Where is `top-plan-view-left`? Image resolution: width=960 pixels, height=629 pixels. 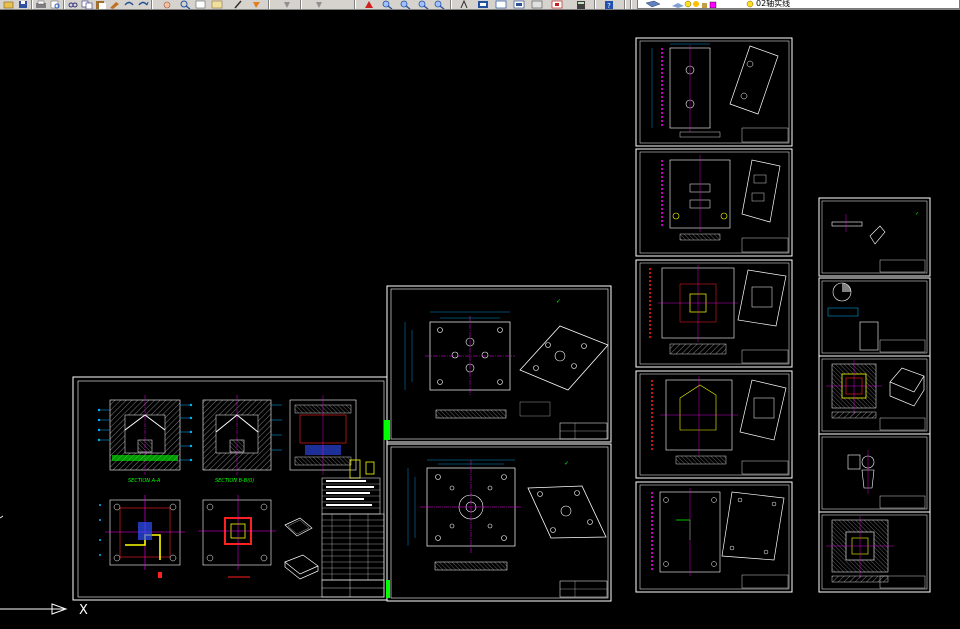 top-plan-view-left is located at coordinates (142, 536).